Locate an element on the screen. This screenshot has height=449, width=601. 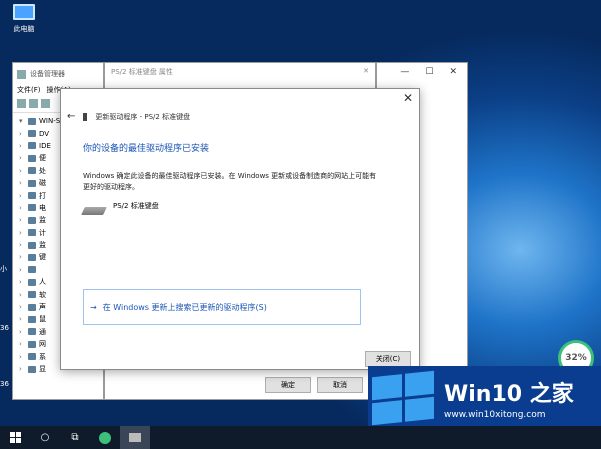
tree-item-label: 通 is located at coordinates (42, 331).